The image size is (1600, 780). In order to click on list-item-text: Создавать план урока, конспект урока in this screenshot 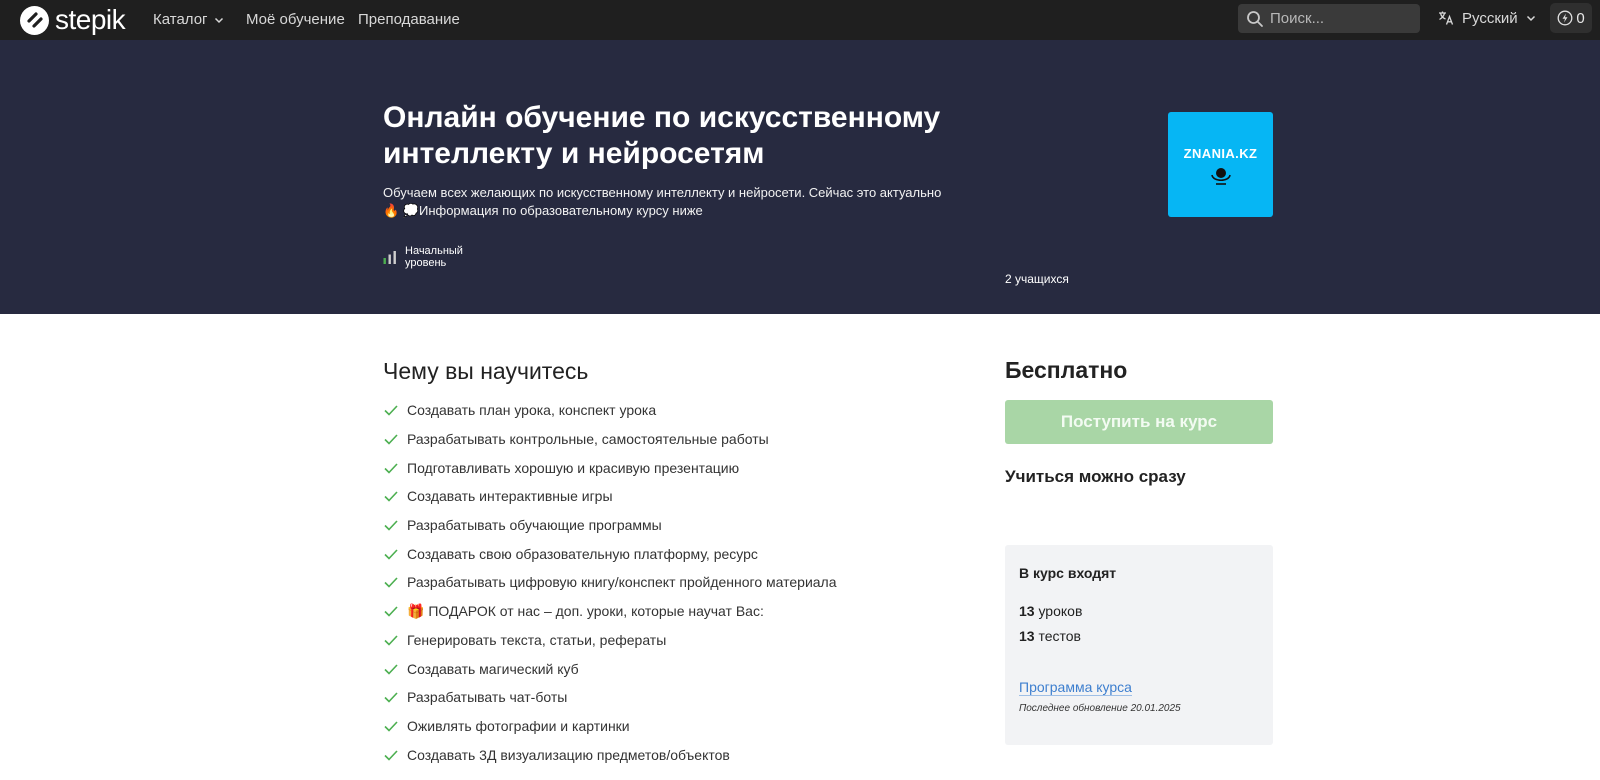, I will do `click(532, 410)`.